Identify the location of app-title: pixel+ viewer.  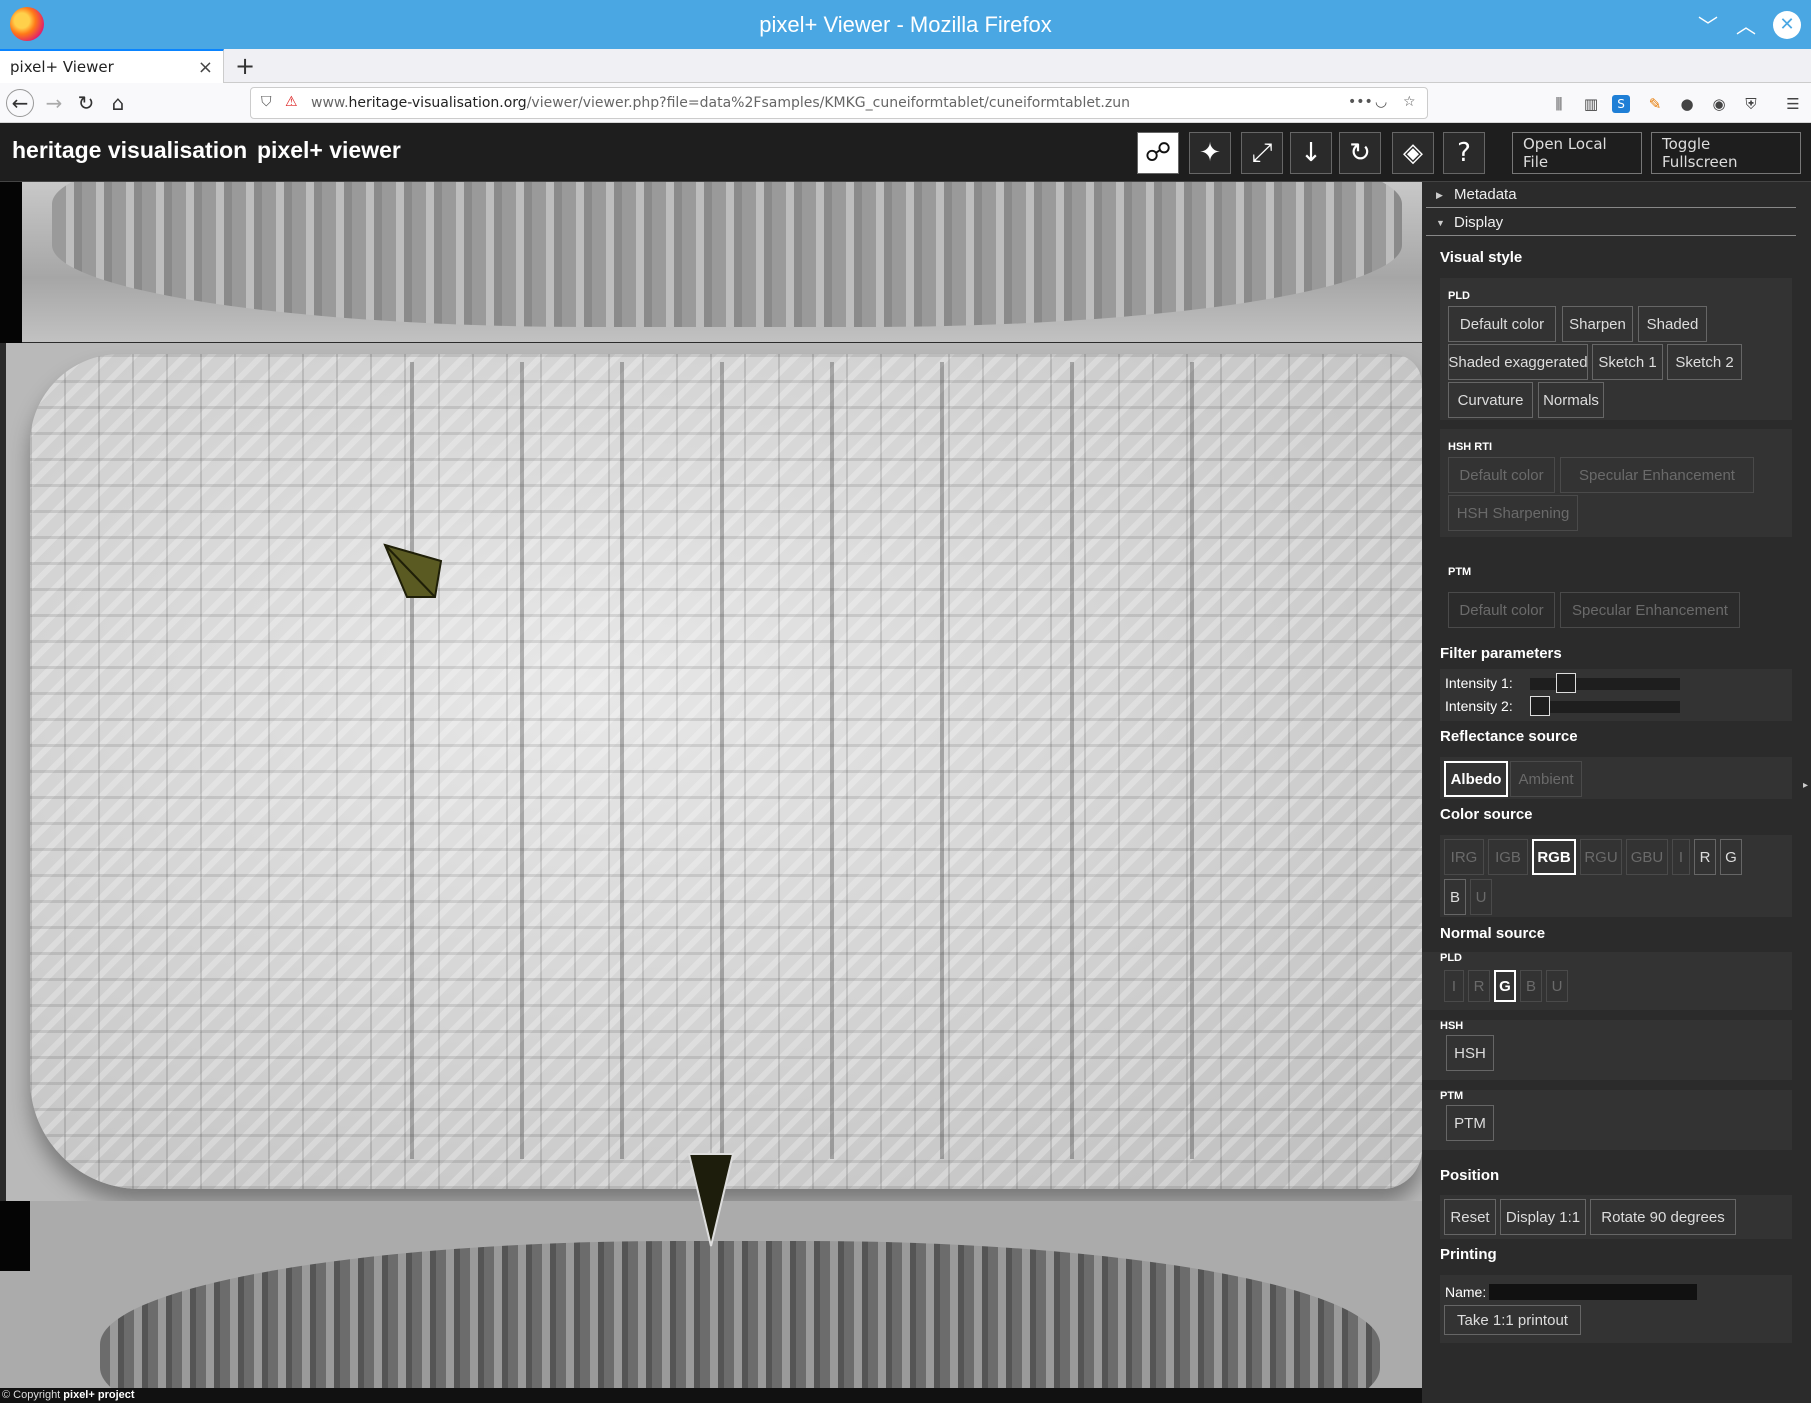
(329, 150).